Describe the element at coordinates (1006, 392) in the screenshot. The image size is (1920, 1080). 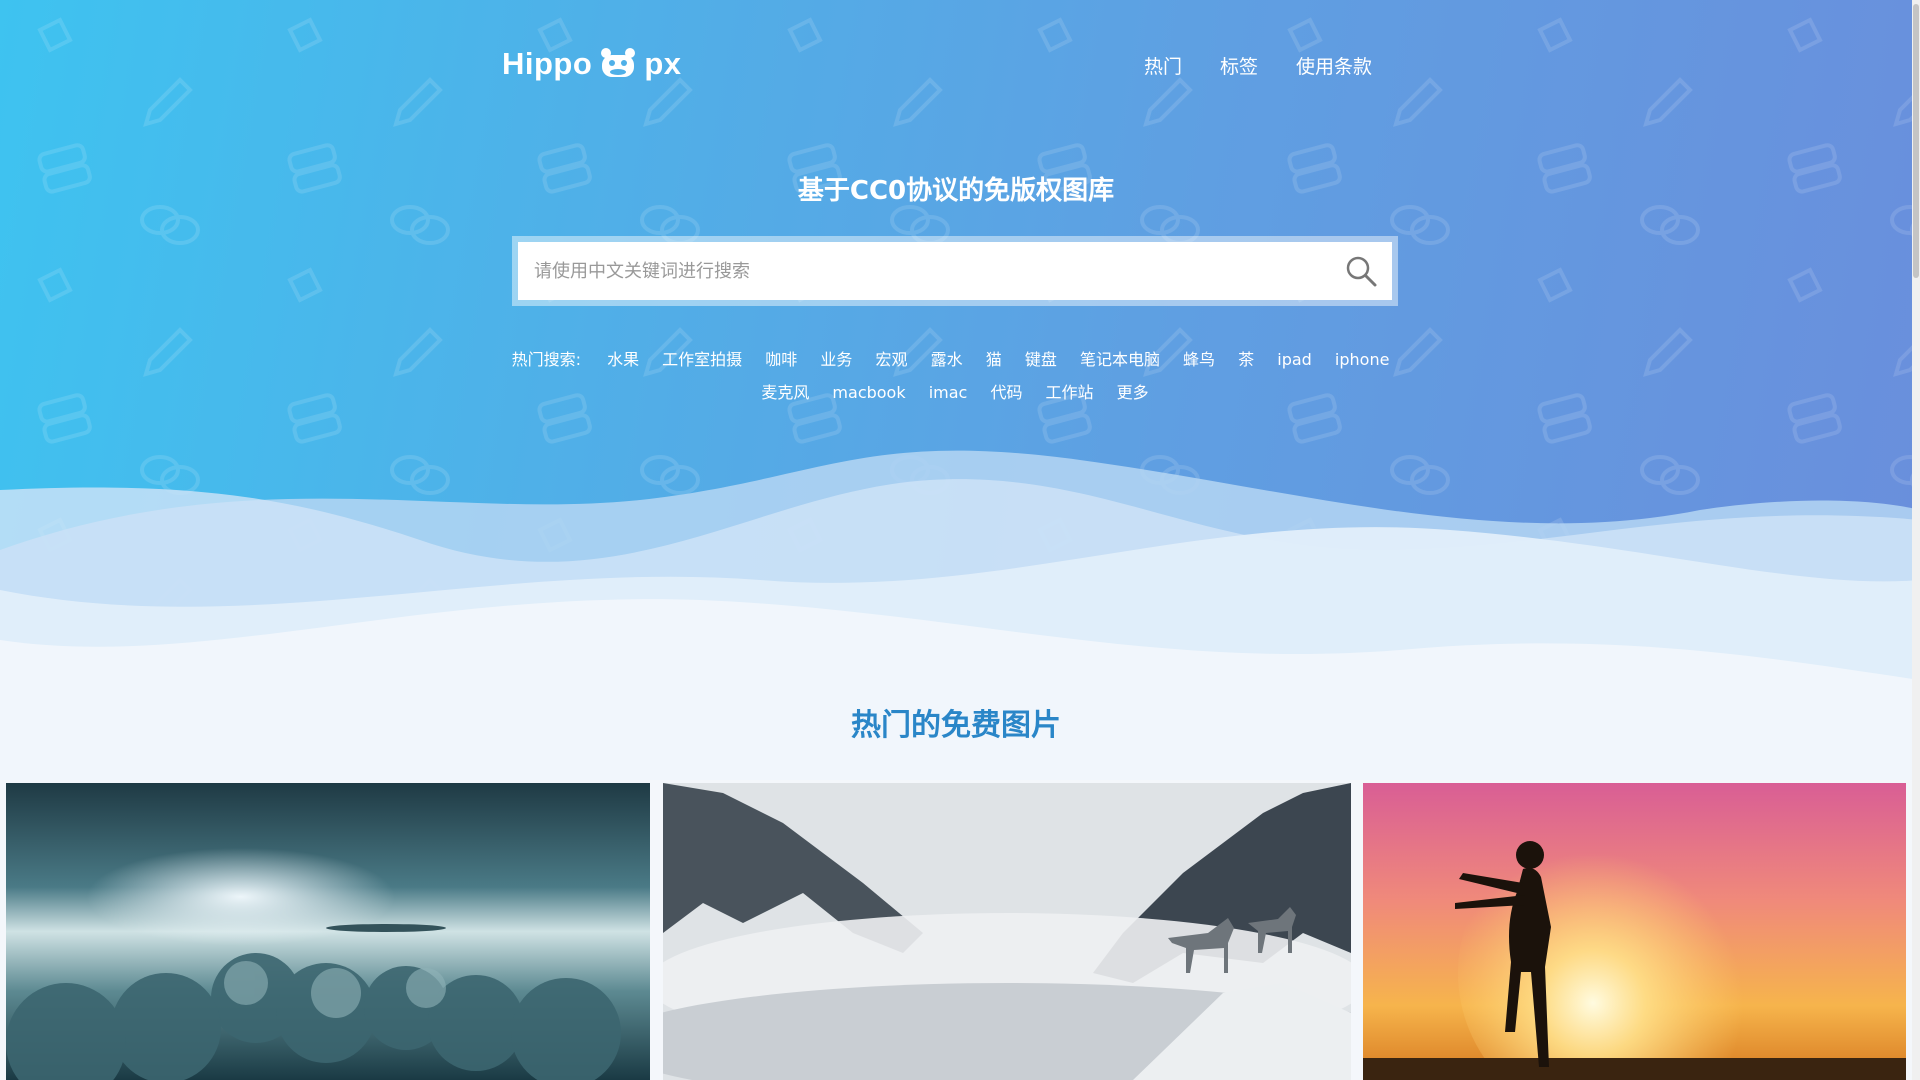
I see `hot-tag-code: 代码` at that location.